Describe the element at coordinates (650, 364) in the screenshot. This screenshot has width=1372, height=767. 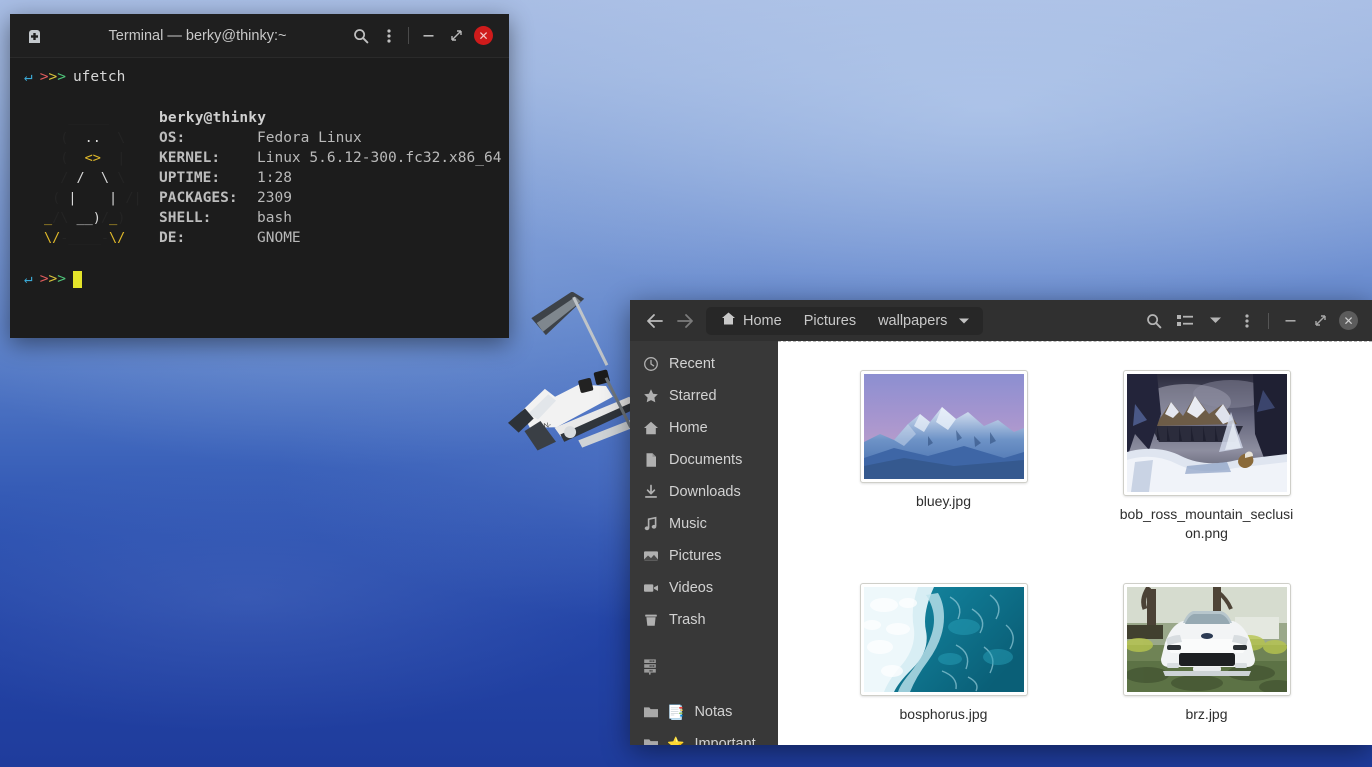
I see `clock-icon` at that location.